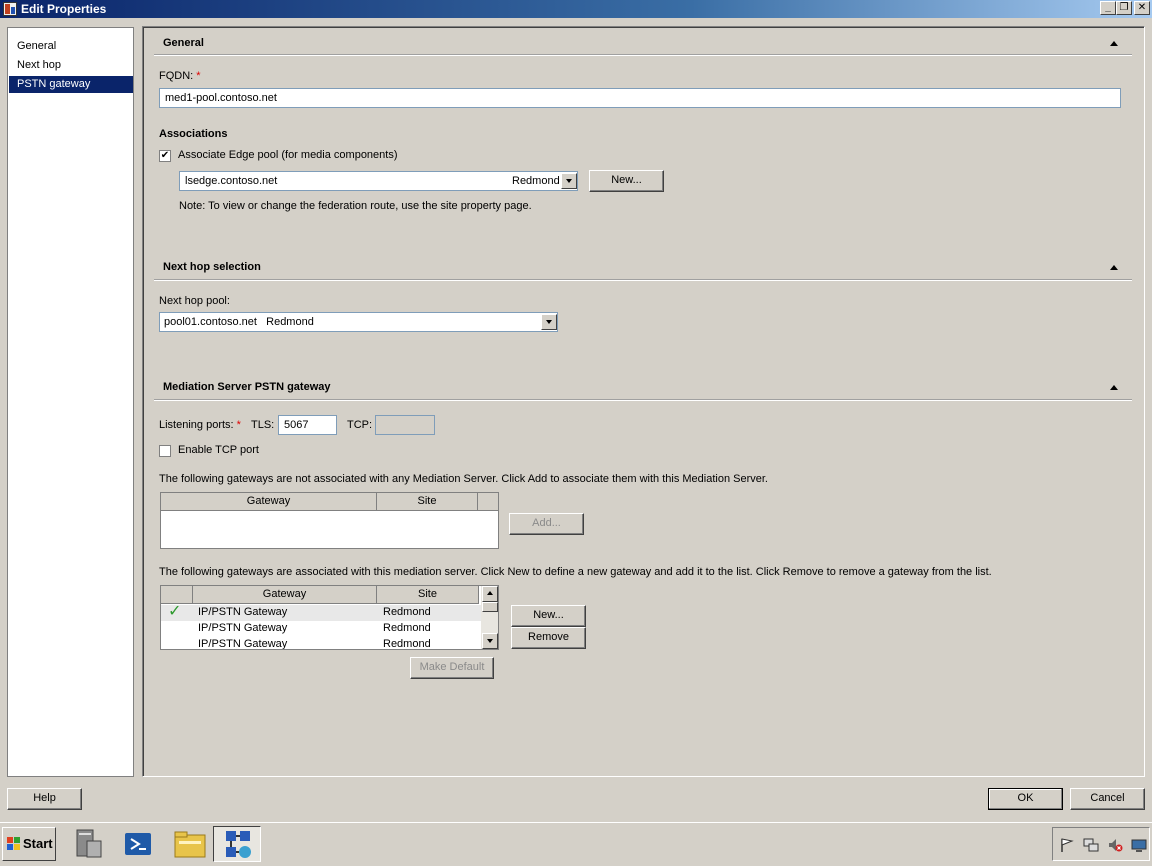  I want to click on section-title-general: General, so click(183, 43).